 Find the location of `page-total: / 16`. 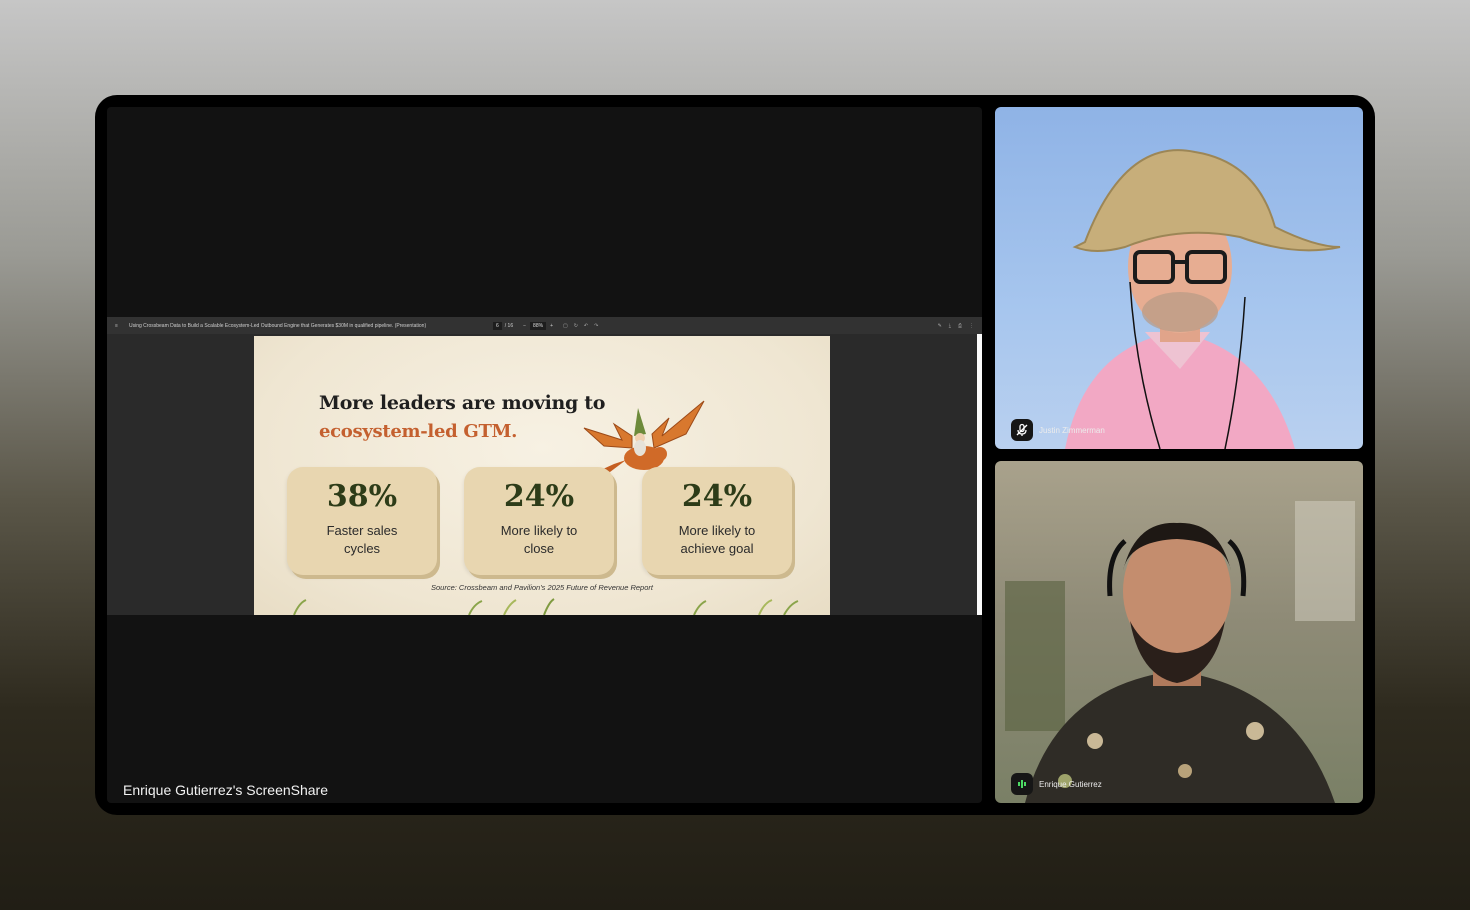

page-total: / 16 is located at coordinates (509, 325).